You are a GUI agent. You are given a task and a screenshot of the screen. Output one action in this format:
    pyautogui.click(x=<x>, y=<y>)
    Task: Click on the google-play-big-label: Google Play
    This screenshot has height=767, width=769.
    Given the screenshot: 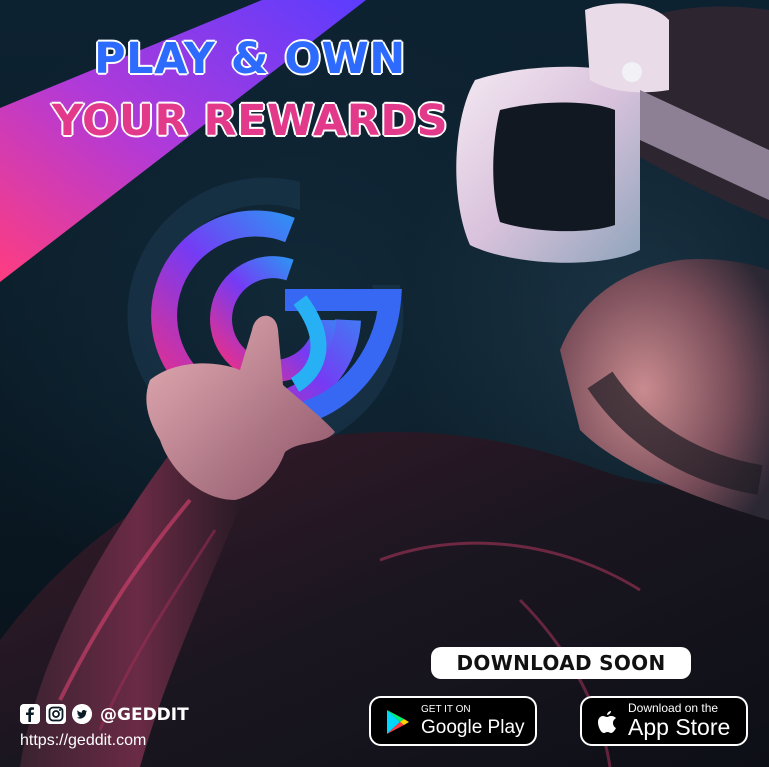 What is the action you would take?
    pyautogui.click(x=473, y=727)
    